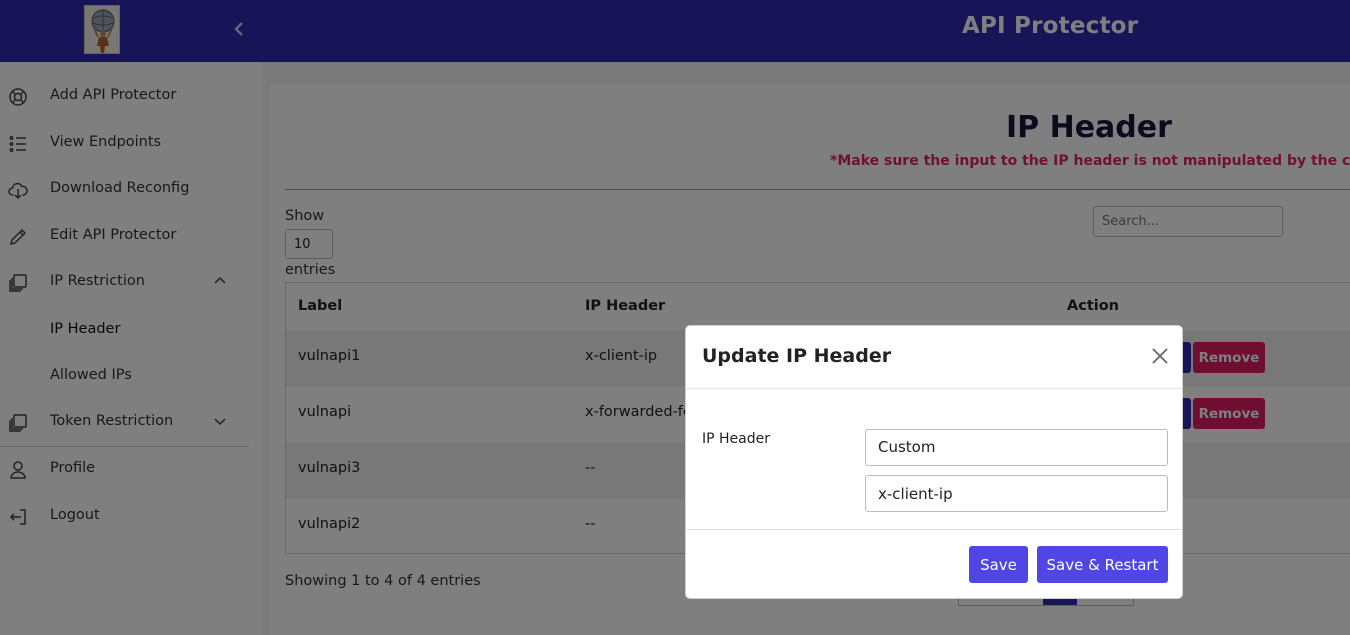 The image size is (1350, 635). I want to click on modal-footer-divider, so click(934, 529).